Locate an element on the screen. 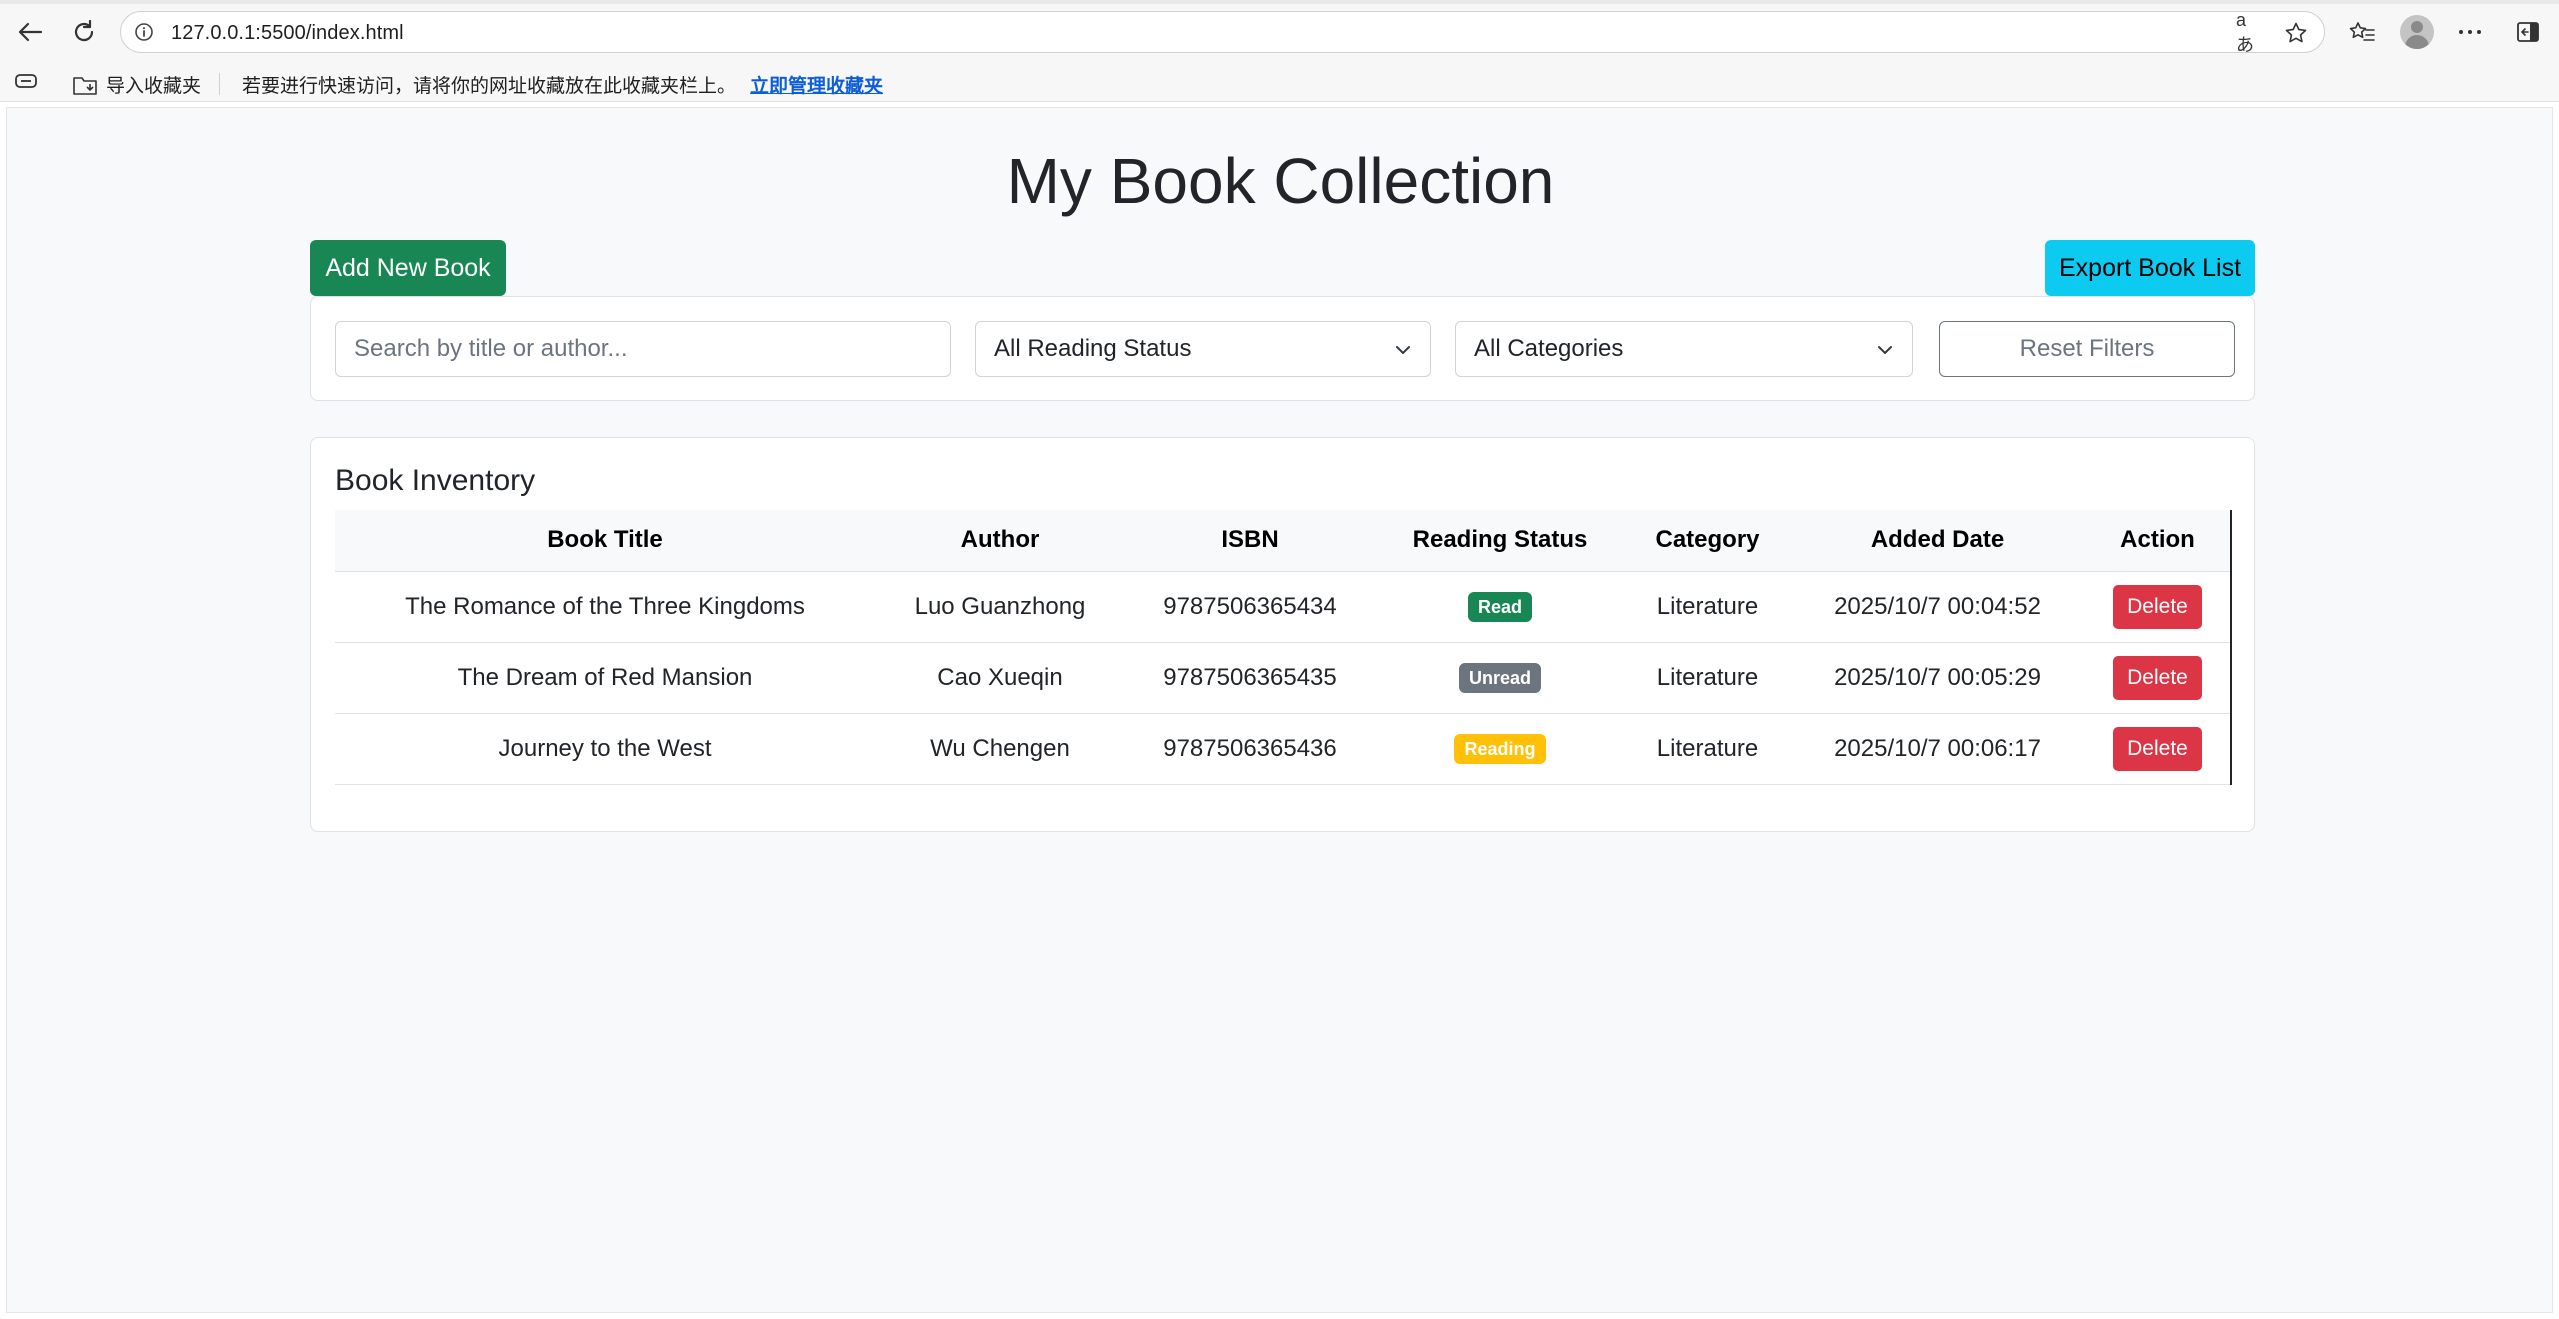 This screenshot has height=1319, width=2559. reload-icon is located at coordinates (84, 30).